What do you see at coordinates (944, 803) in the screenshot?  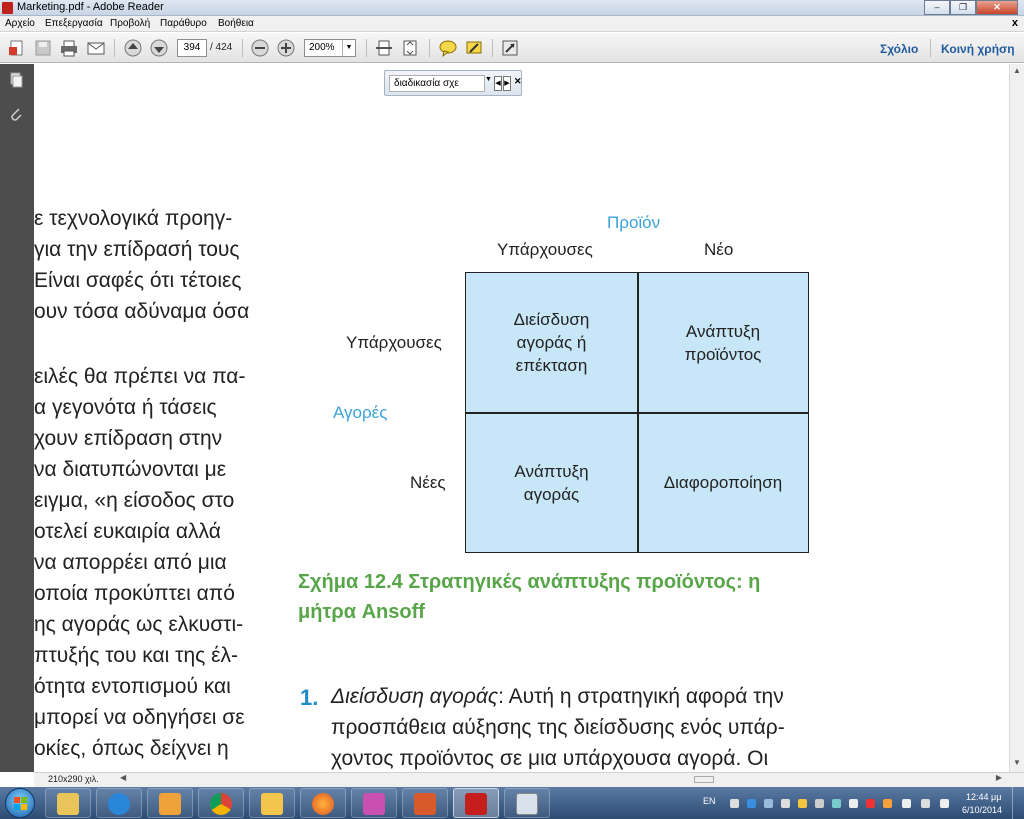 I see `network-signal-icon` at bounding box center [944, 803].